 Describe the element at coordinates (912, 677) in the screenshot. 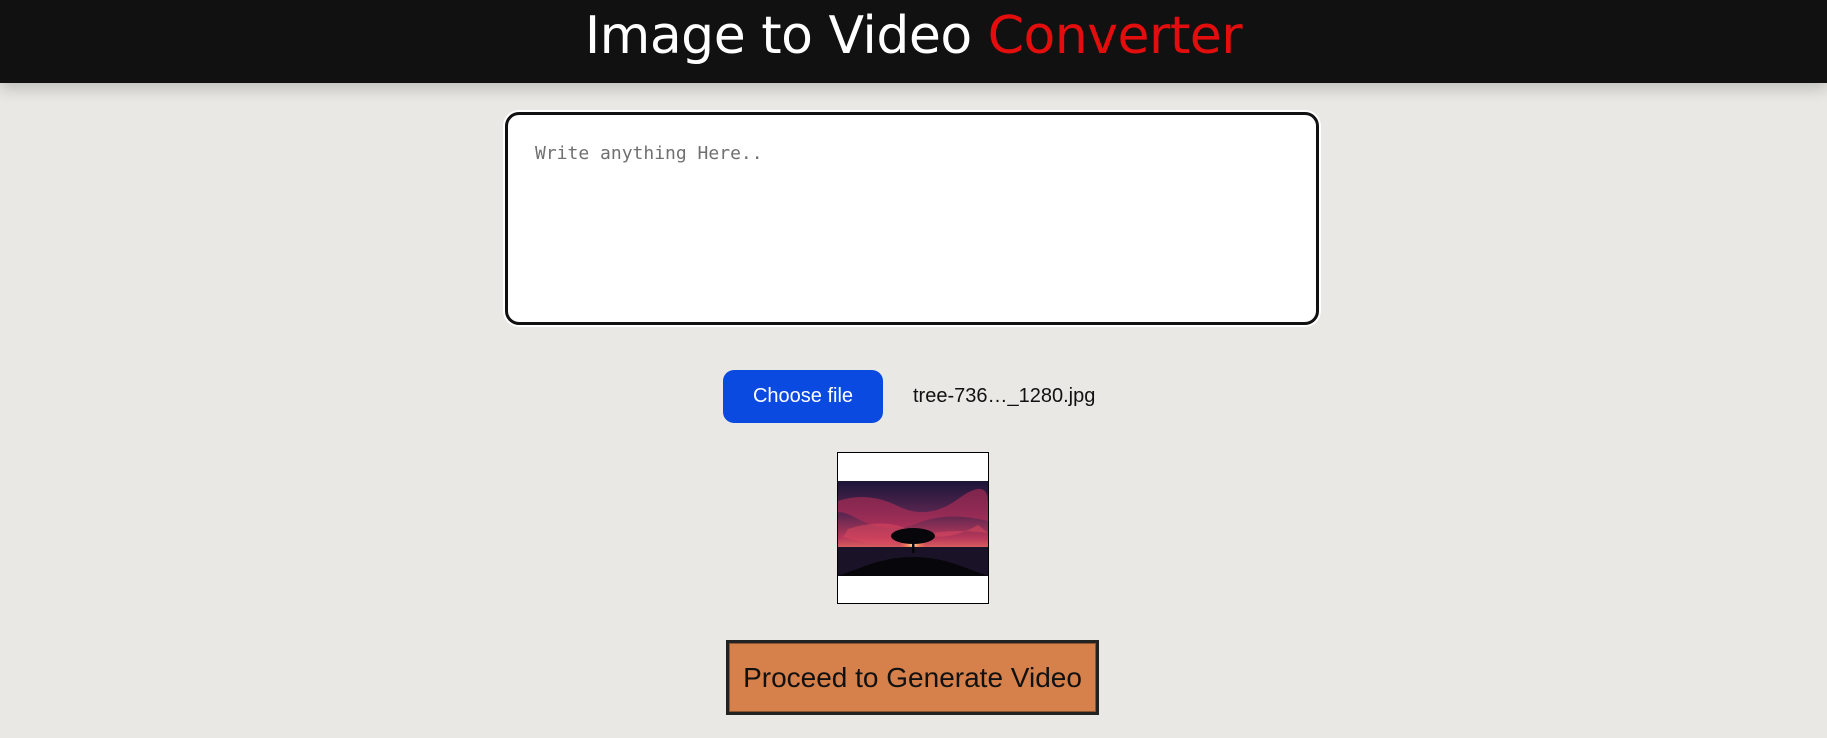

I see `proceed-generate-video-button: Proceed to Generate Video` at that location.